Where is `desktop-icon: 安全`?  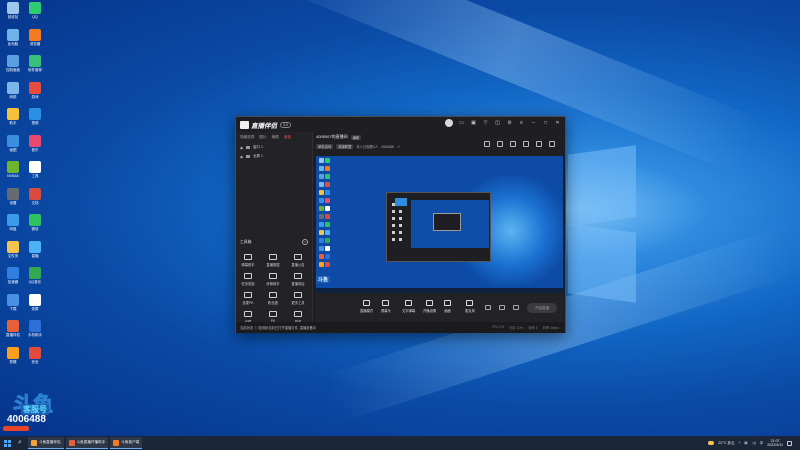 desktop-icon: 安全 is located at coordinates (35, 355).